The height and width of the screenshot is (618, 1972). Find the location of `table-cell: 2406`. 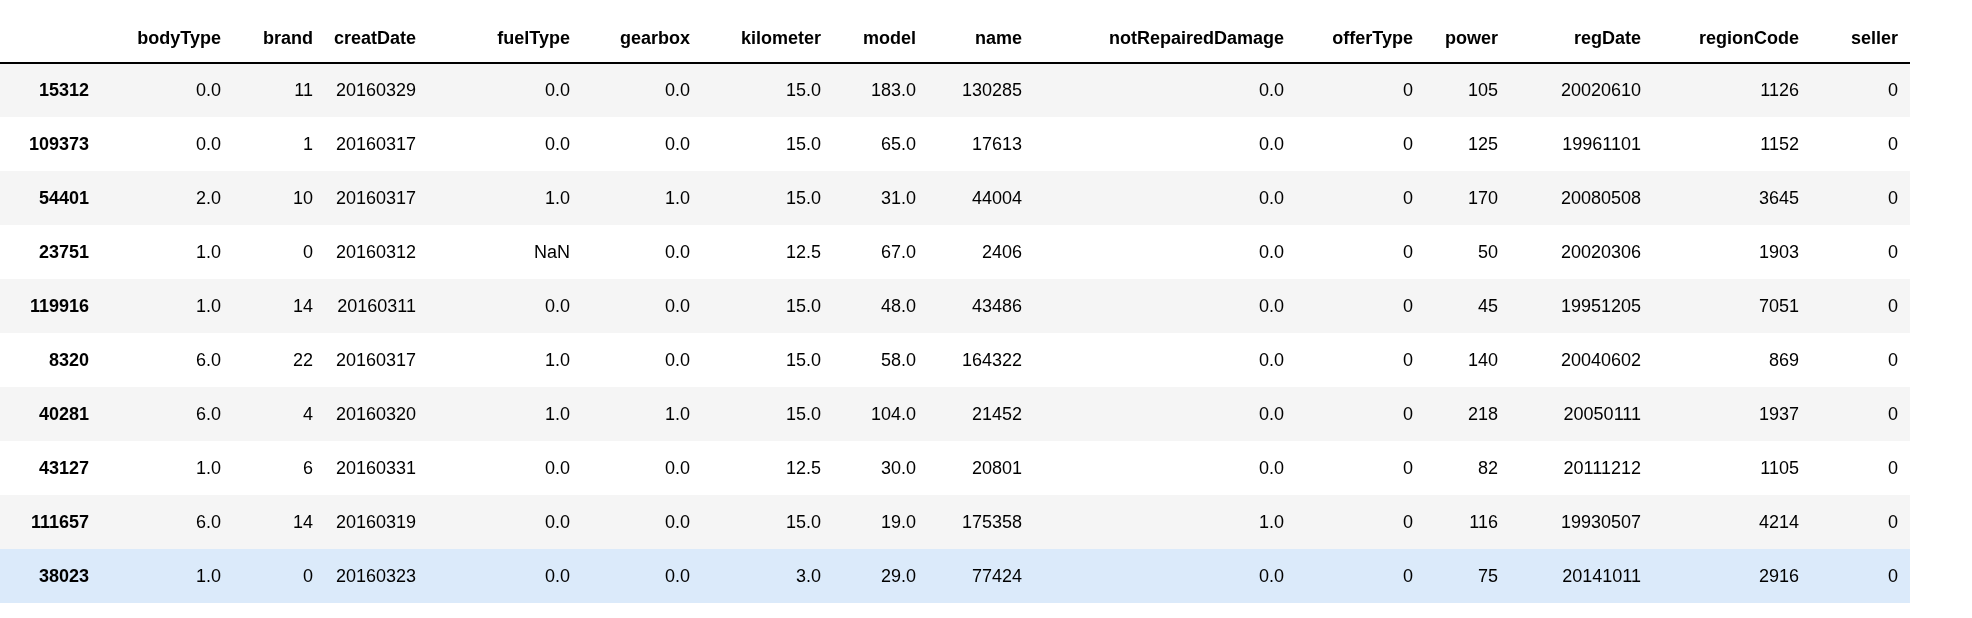

table-cell: 2406 is located at coordinates (981, 252).